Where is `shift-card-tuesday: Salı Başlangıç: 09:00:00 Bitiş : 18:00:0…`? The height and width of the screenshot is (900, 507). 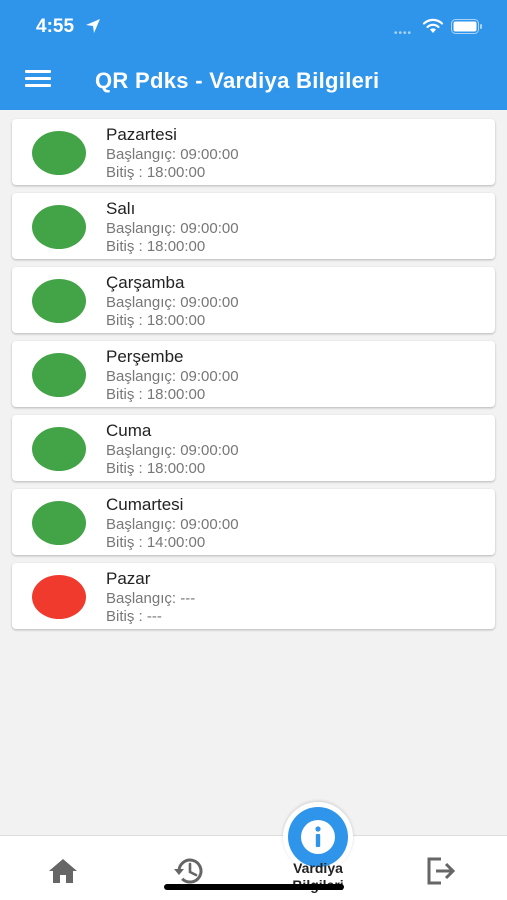 shift-card-tuesday: Salı Başlangıç: 09:00:00 Bitiş : 18:00:0… is located at coordinates (253, 226).